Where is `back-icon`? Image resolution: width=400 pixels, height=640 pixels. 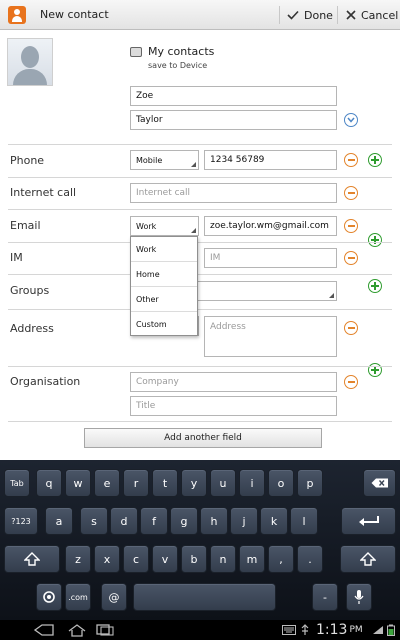 back-icon is located at coordinates (44, 630).